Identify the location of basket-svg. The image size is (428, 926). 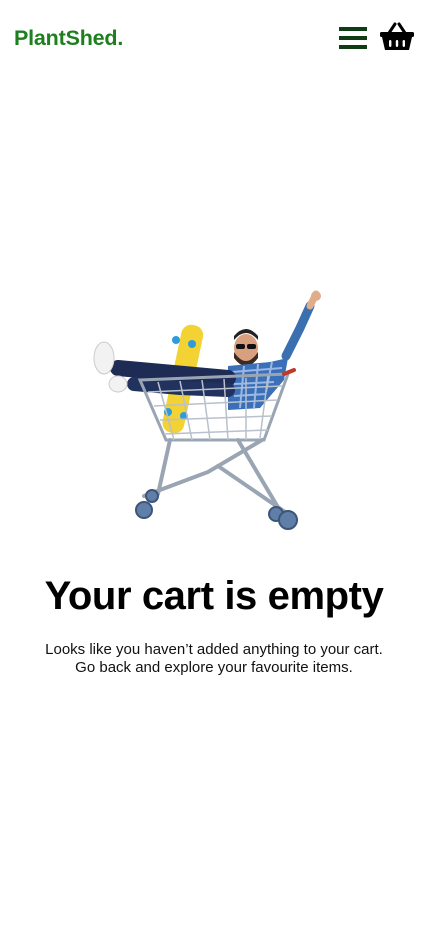
(397, 36).